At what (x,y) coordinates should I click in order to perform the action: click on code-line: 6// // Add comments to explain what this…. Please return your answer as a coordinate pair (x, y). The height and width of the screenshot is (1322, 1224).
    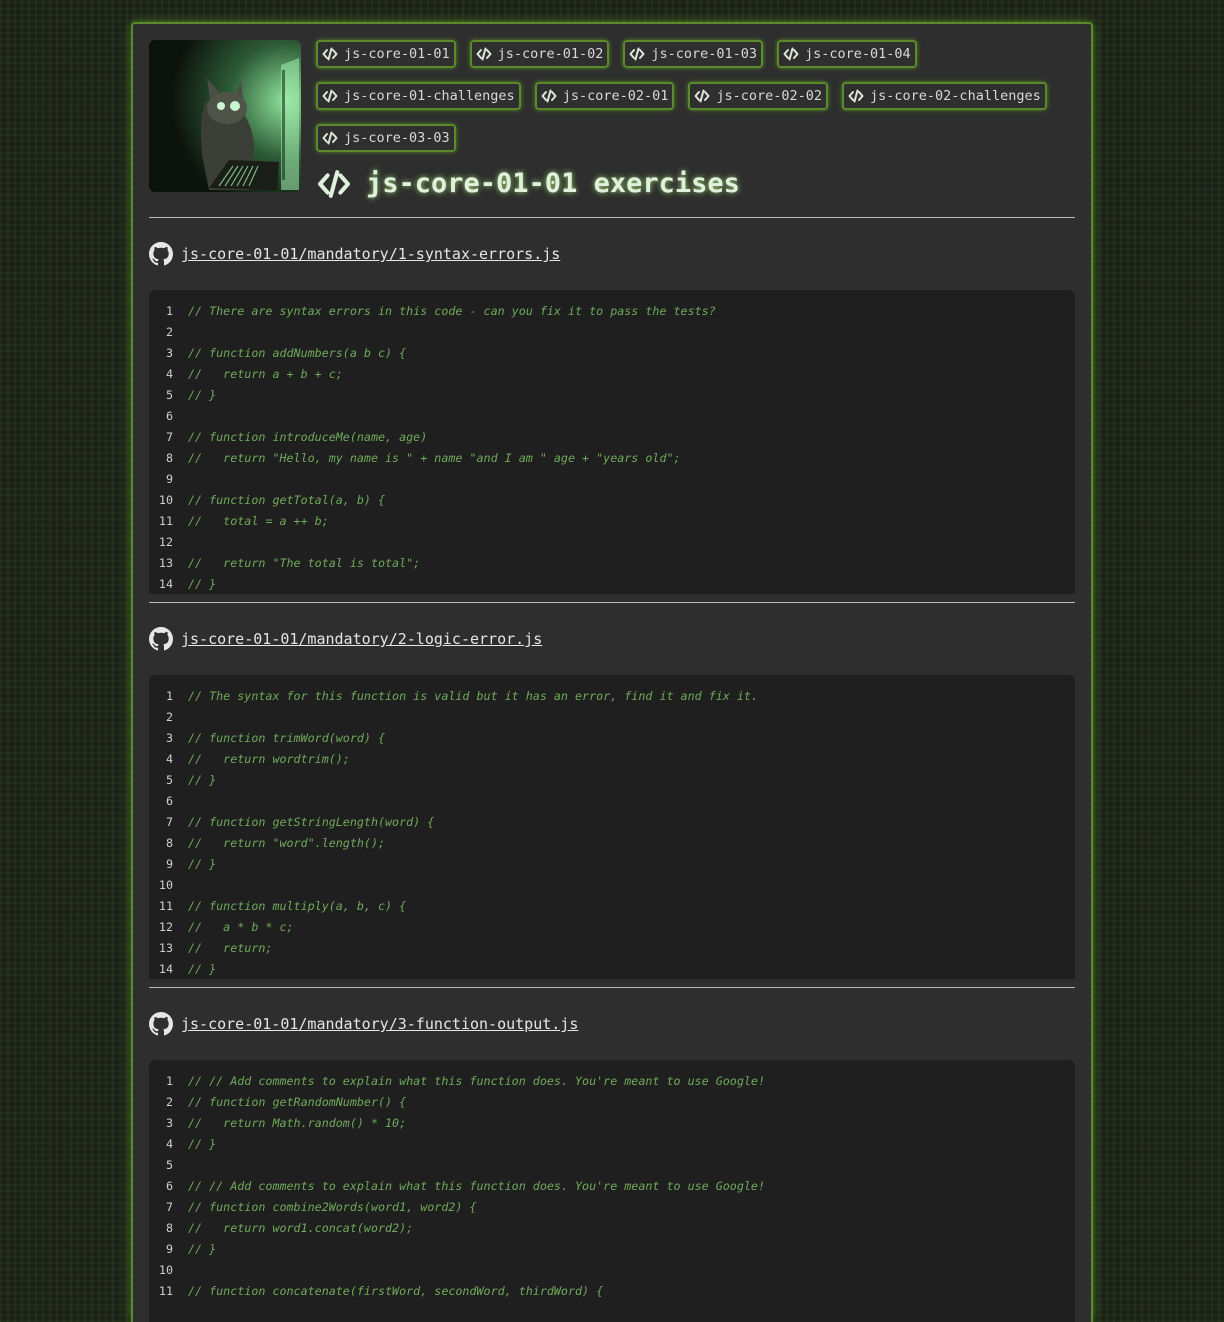
    Looking at the image, I should click on (465, 1185).